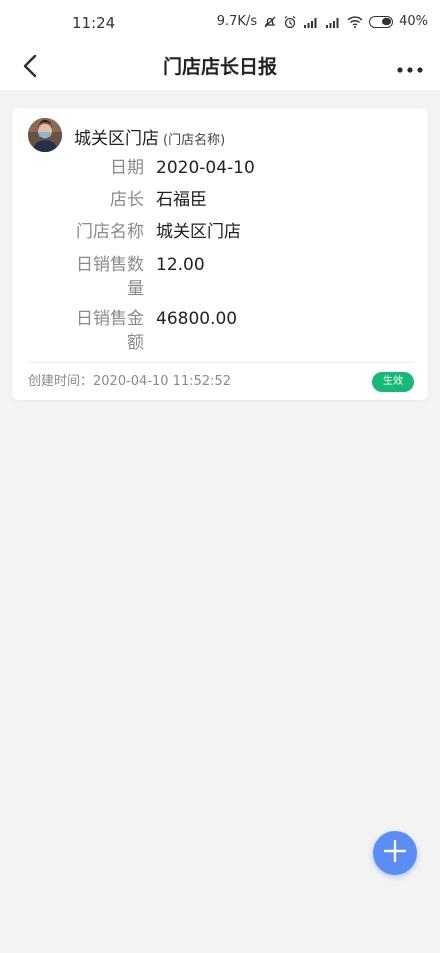 This screenshot has height=953, width=440. I want to click on mute-icon, so click(270, 22).